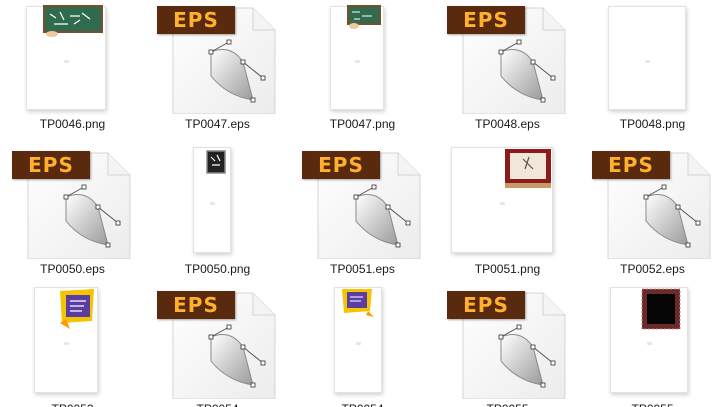 This screenshot has height=407, width=720. Describe the element at coordinates (362, 346) in the screenshot. I see `file-item: TP0054` at that location.